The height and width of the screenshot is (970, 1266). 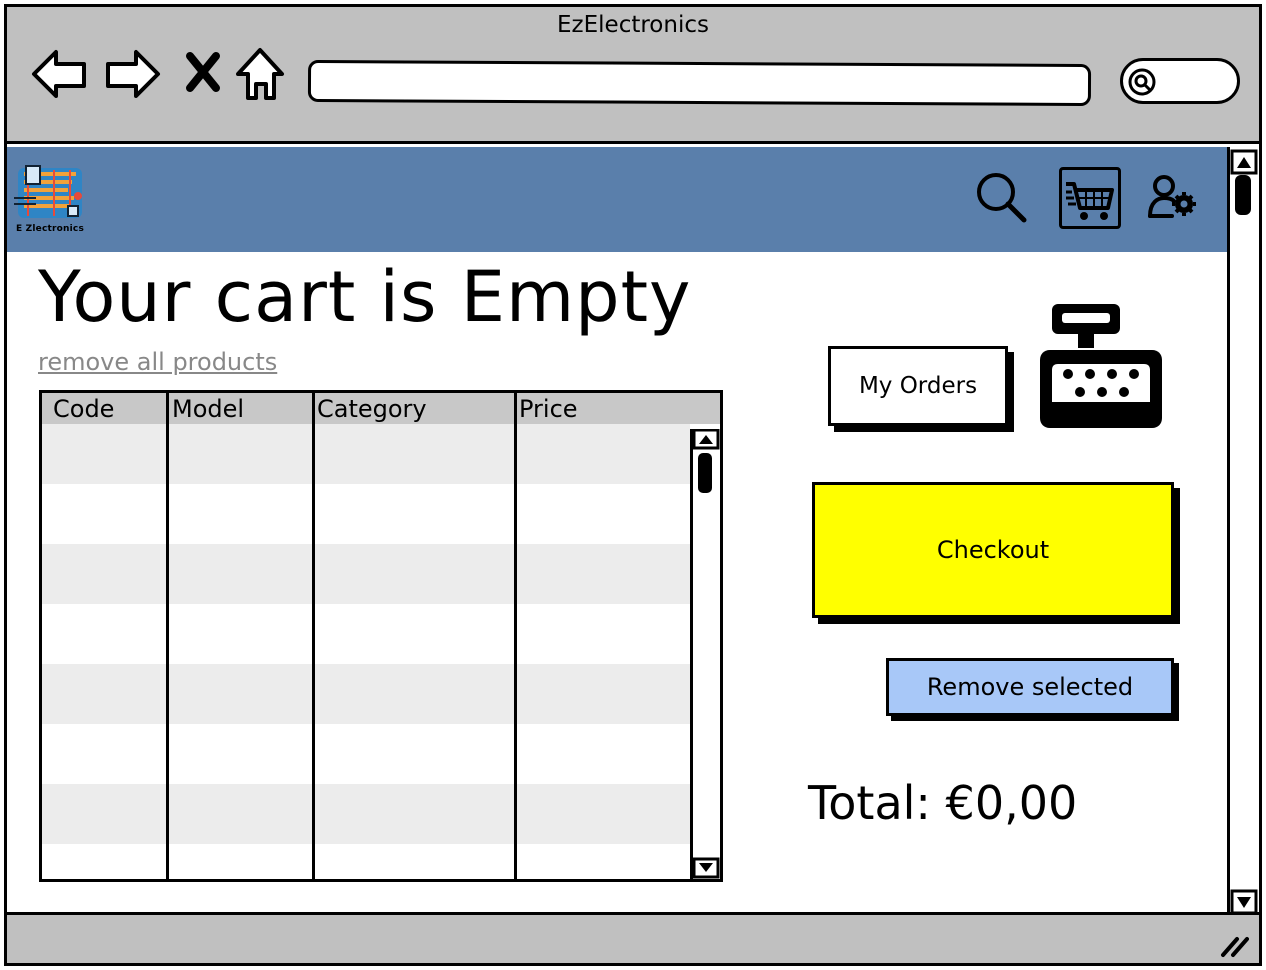 What do you see at coordinates (372, 409) in the screenshot?
I see `column-header-category: Category` at bounding box center [372, 409].